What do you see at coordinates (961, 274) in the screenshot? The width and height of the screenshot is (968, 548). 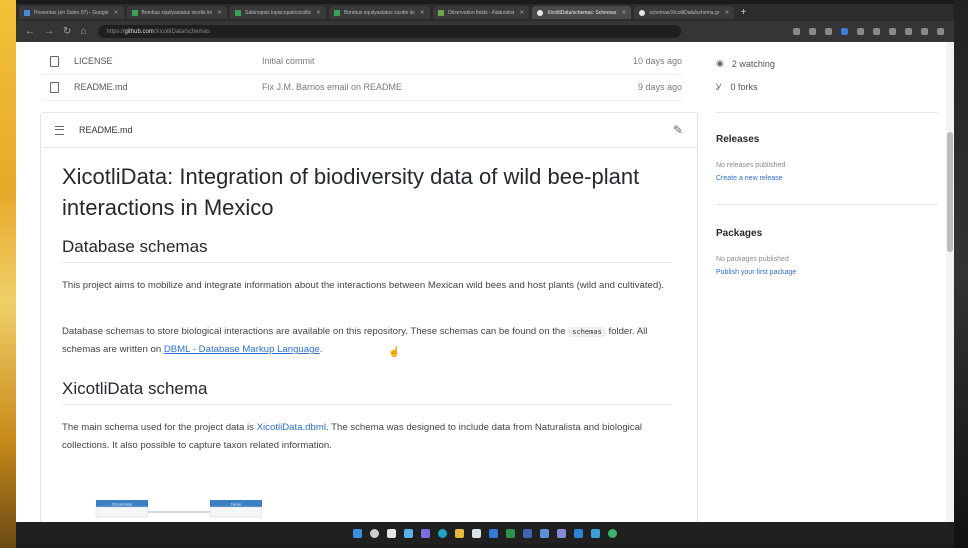 I see `desktop-wallpaper-right` at bounding box center [961, 274].